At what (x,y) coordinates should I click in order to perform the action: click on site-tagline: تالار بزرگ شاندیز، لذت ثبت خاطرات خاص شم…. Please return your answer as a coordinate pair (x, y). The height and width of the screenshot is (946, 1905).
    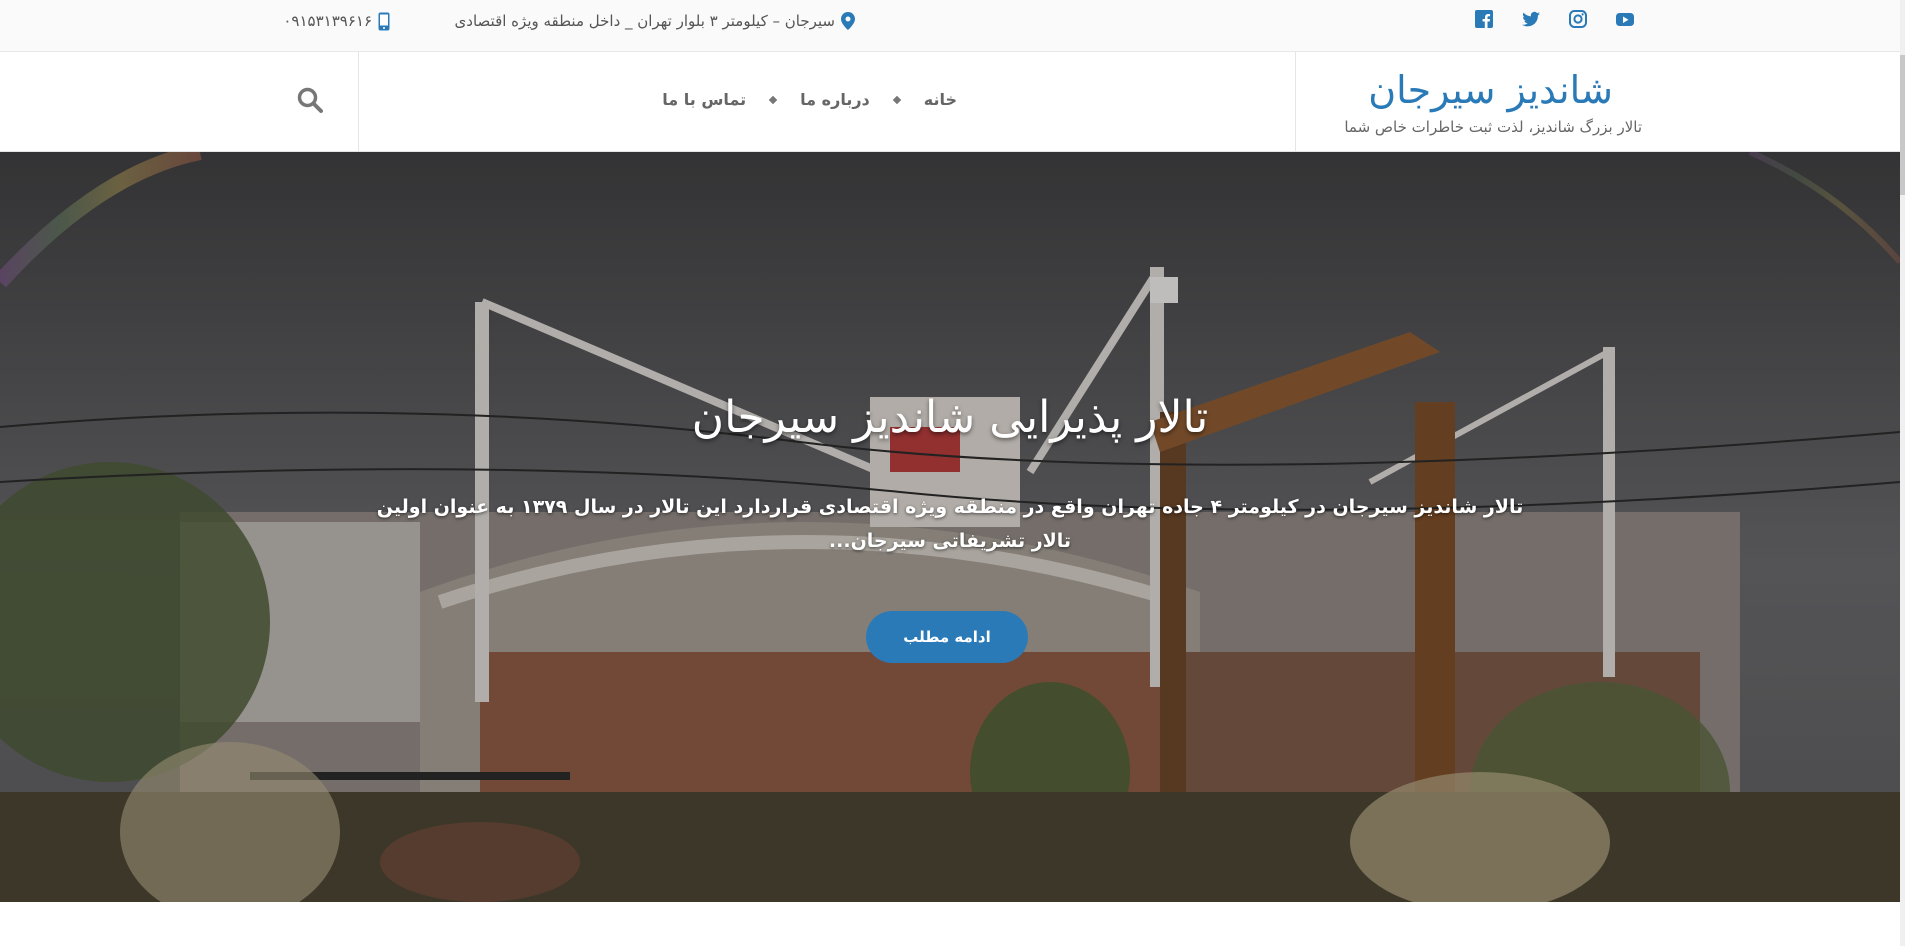
    Looking at the image, I should click on (1493, 127).